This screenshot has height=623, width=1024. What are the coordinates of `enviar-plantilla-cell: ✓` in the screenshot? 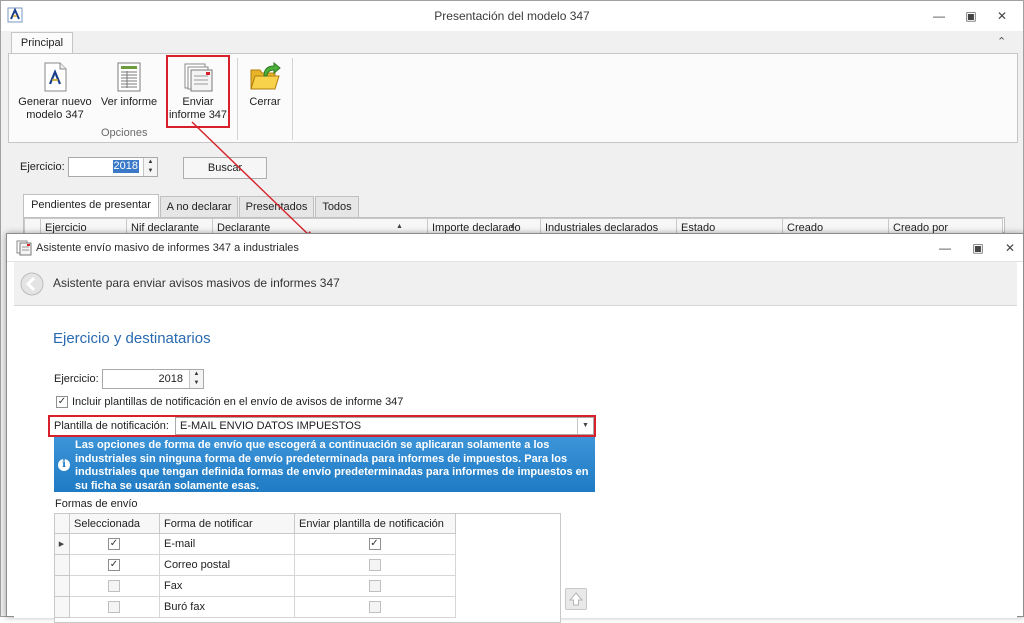 It's located at (375, 544).